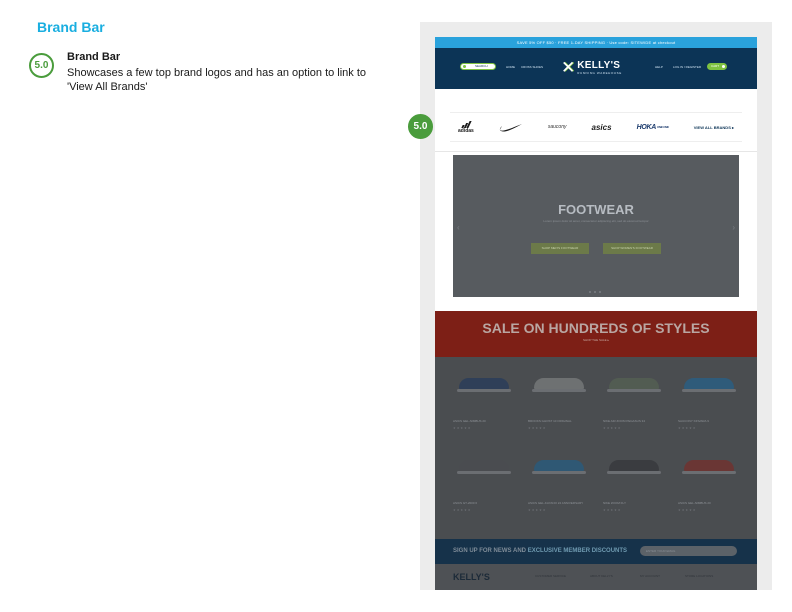  What do you see at coordinates (420, 126) in the screenshot?
I see `mockup-annotation-badge: 5.0` at bounding box center [420, 126].